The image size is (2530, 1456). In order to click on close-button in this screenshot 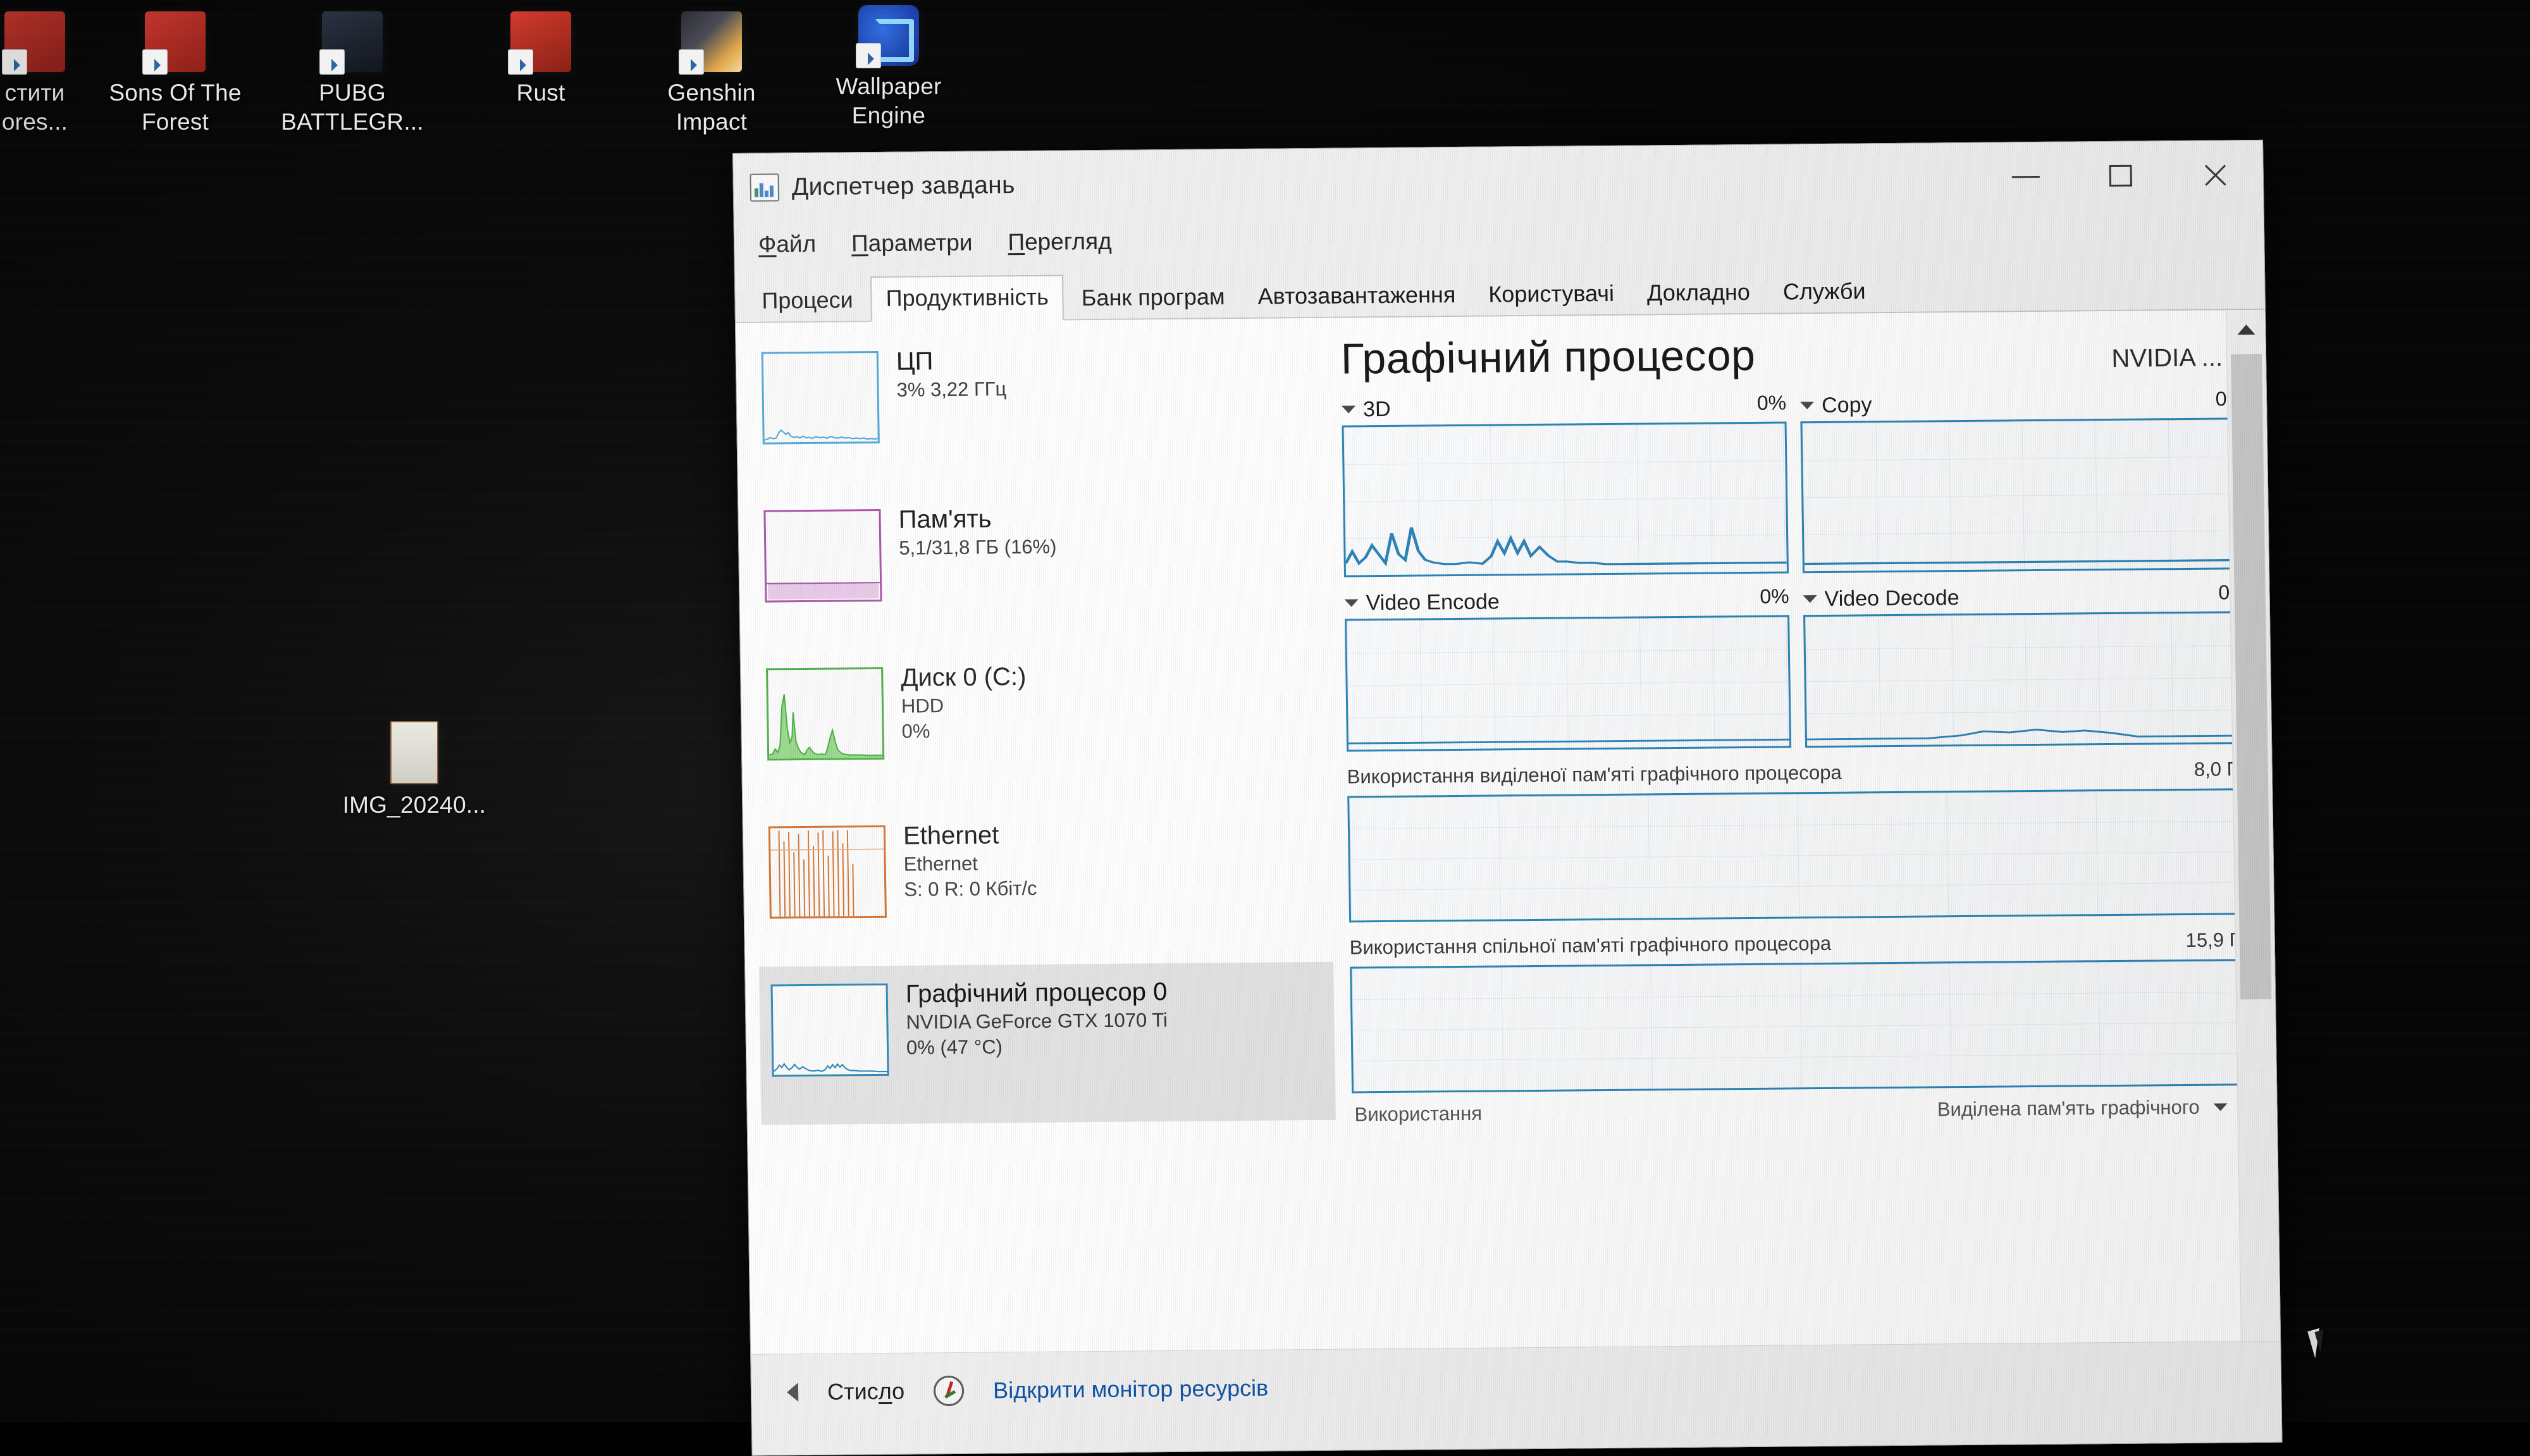, I will do `click(2216, 174)`.